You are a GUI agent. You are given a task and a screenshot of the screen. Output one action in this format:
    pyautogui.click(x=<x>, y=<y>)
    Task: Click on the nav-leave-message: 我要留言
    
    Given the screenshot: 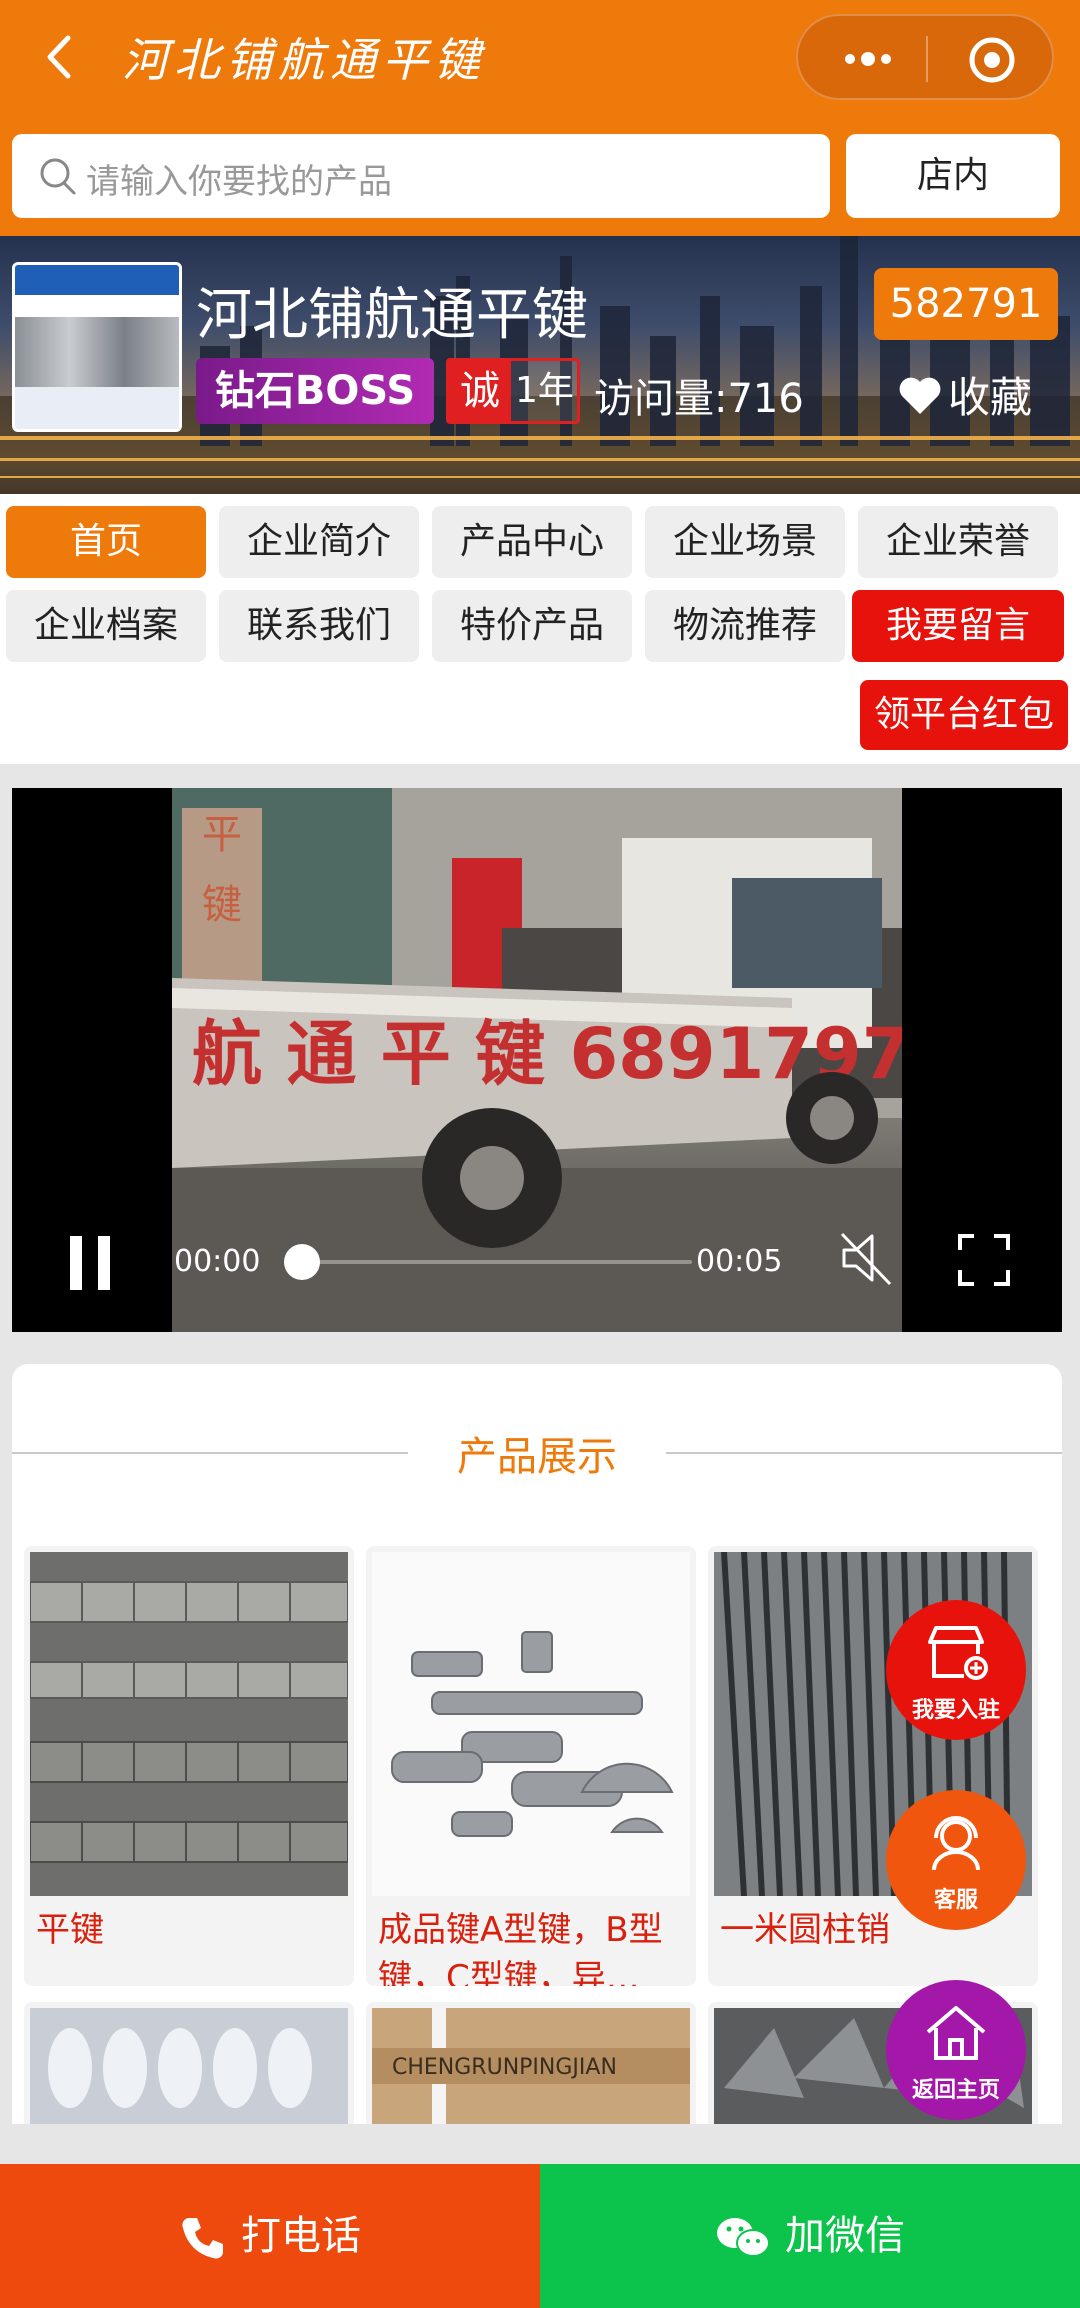 What is the action you would take?
    pyautogui.click(x=958, y=626)
    